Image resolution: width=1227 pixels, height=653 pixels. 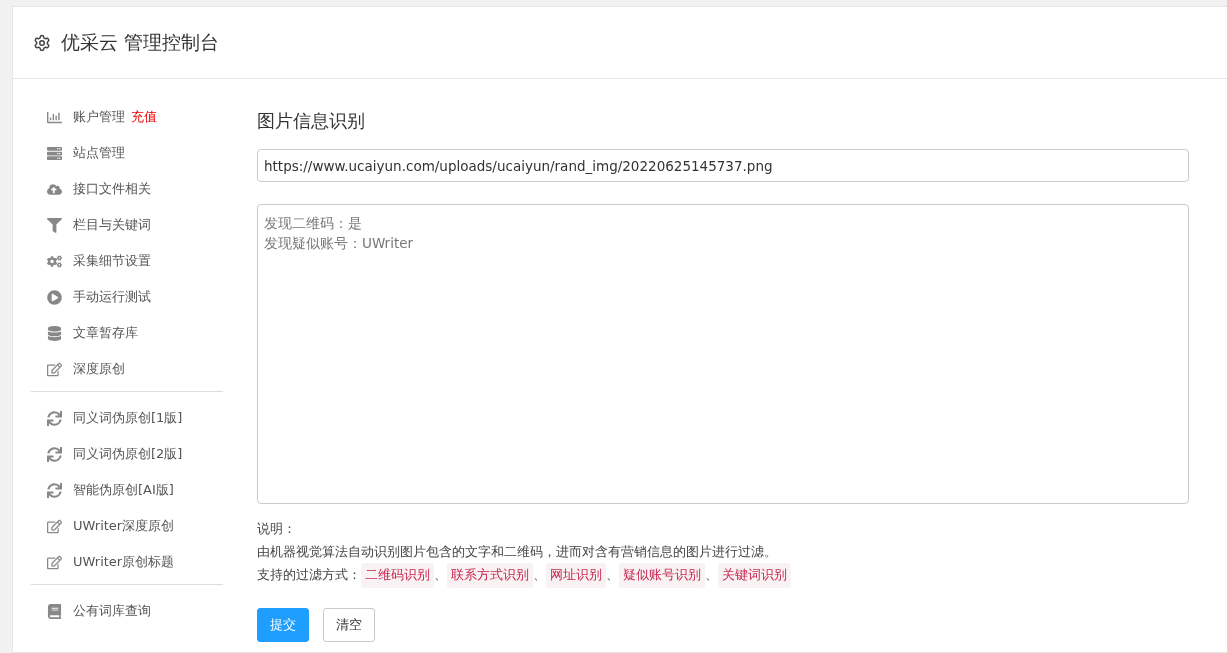 I want to click on sidebar-label: 站点管理, so click(x=99, y=153).